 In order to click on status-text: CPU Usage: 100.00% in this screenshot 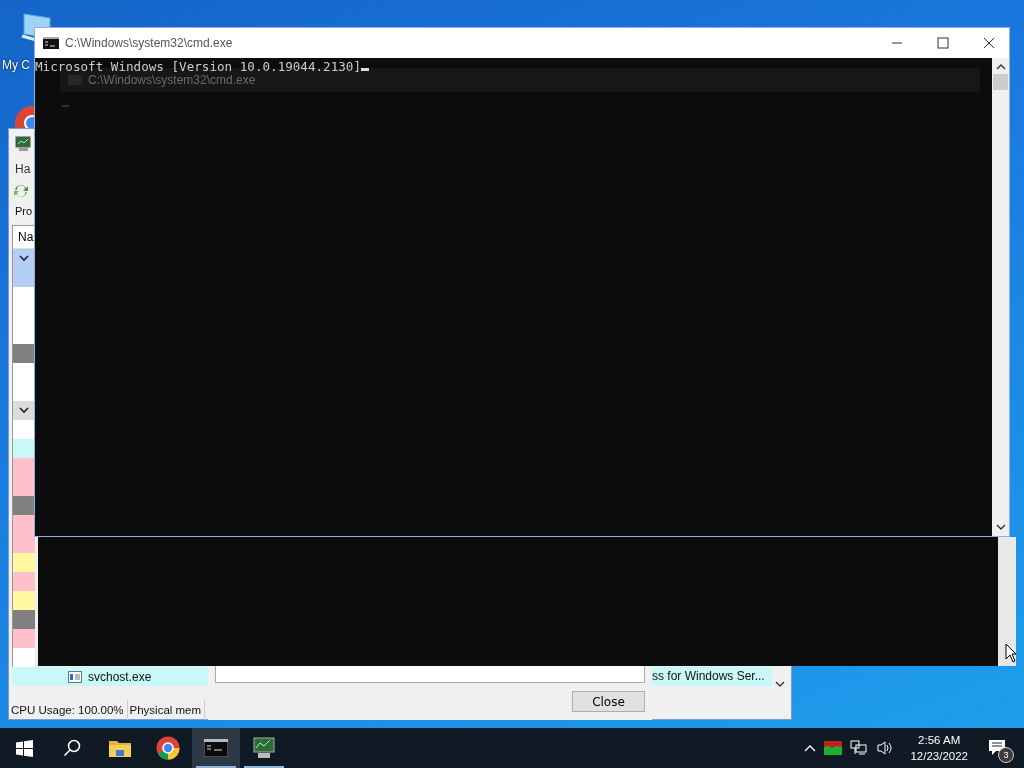, I will do `click(68, 710)`.